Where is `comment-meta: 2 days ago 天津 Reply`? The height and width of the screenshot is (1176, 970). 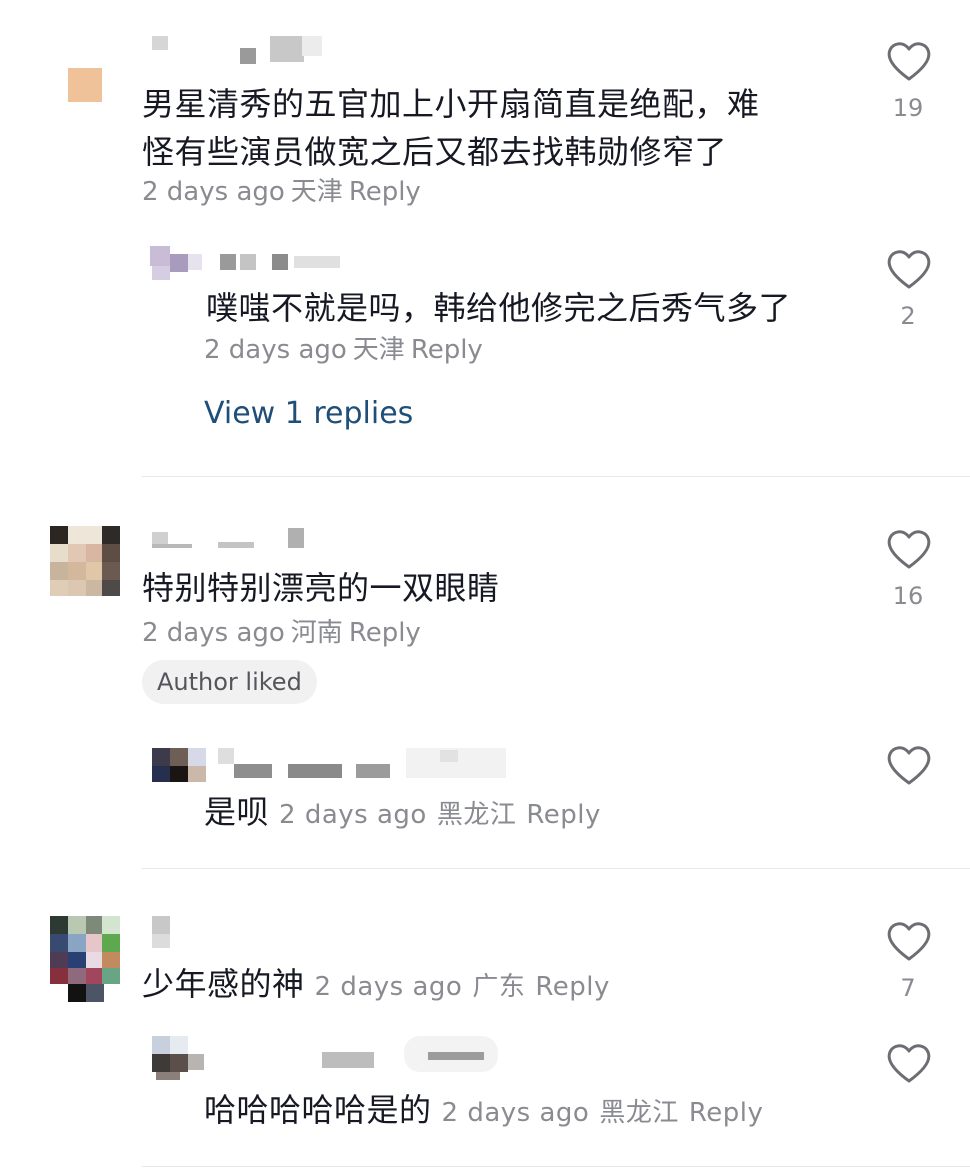 comment-meta: 2 days ago 天津 Reply is located at coordinates (284, 192).